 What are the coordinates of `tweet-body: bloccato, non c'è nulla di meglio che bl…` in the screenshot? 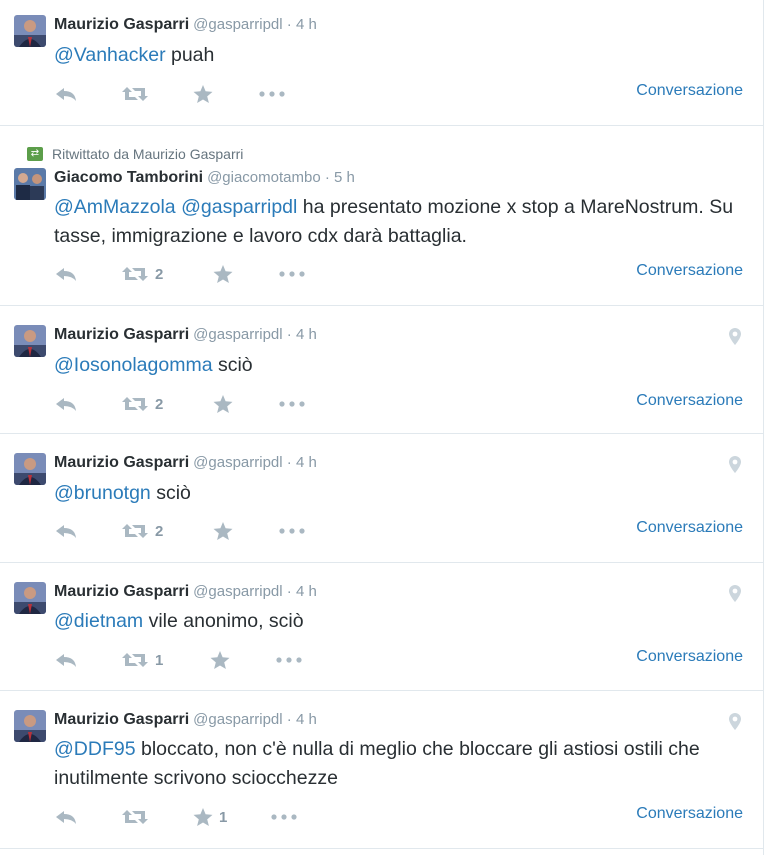 It's located at (377, 763).